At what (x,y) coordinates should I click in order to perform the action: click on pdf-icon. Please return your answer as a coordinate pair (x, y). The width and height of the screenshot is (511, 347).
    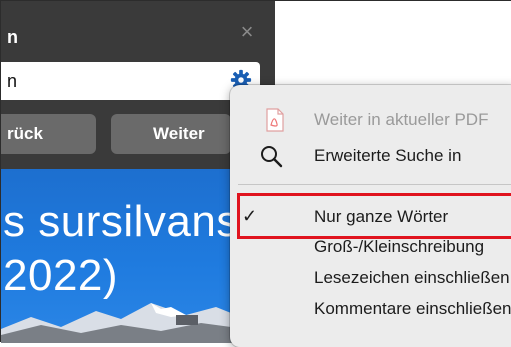
    Looking at the image, I should click on (275, 120).